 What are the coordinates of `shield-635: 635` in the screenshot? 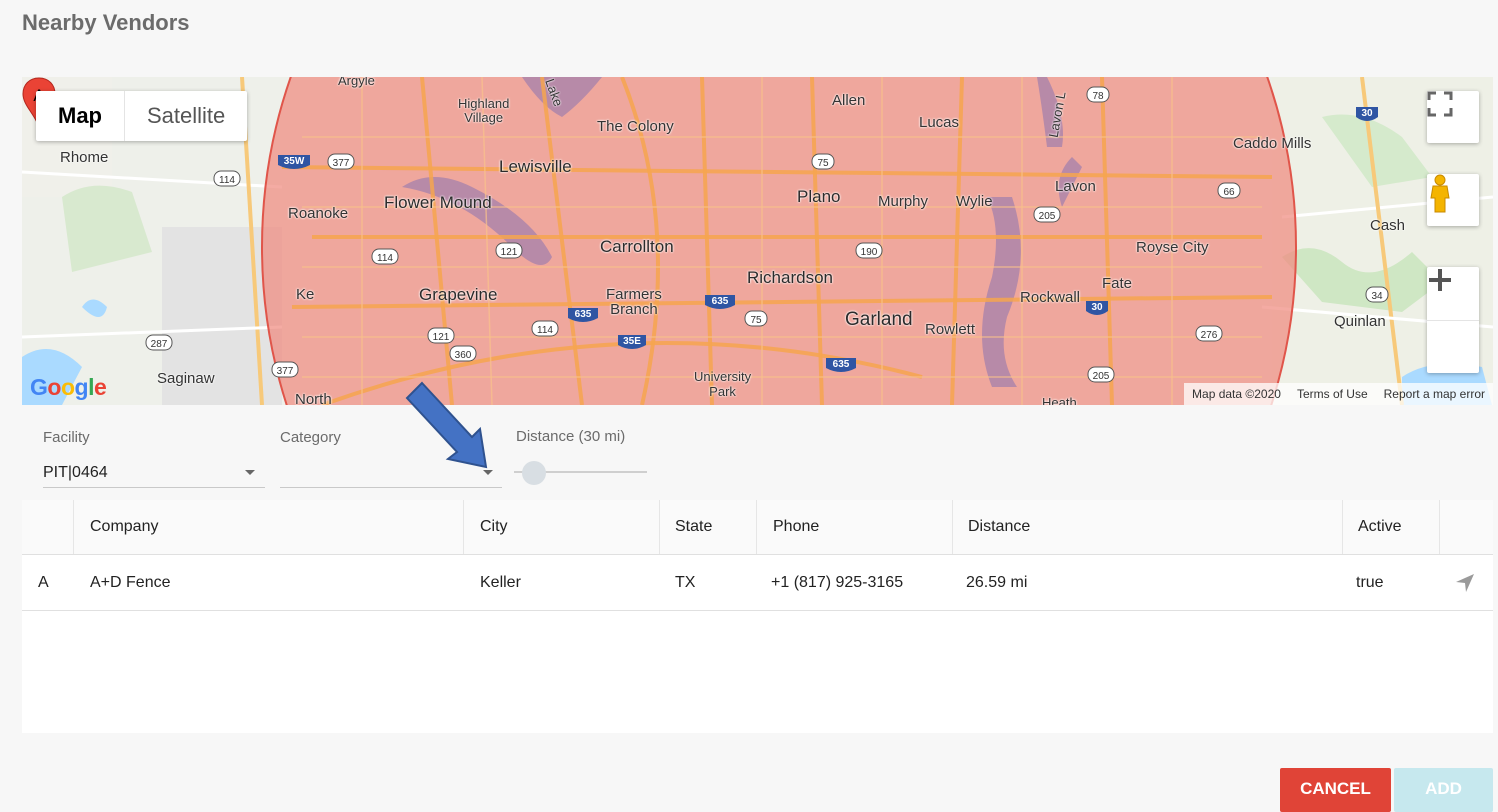 It's located at (583, 314).